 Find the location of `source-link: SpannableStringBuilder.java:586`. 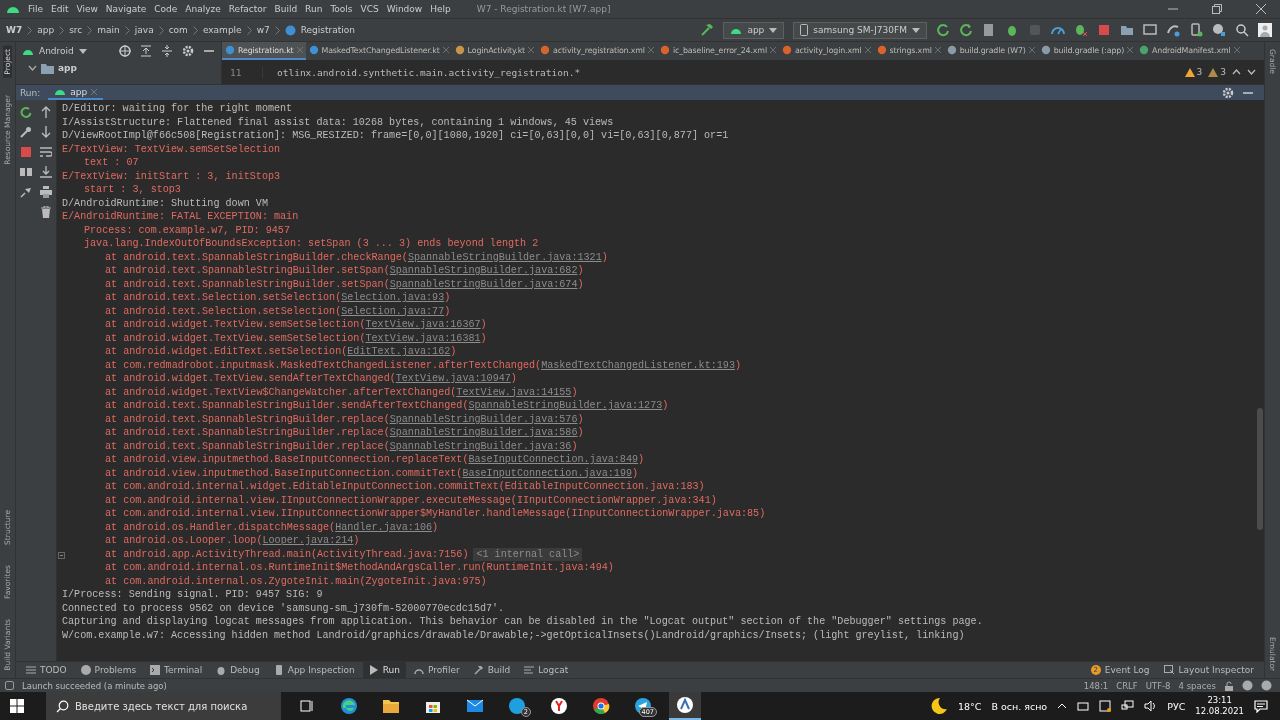

source-link: SpannableStringBuilder.java:586 is located at coordinates (483, 432).